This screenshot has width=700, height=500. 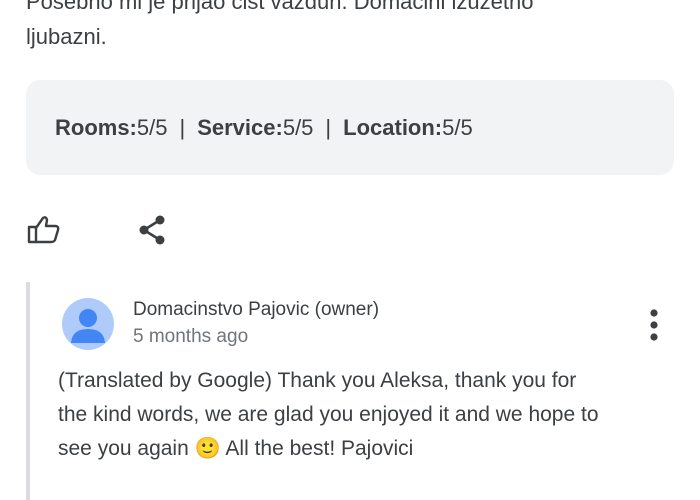 What do you see at coordinates (298, 127) in the screenshot?
I see `service-rating-value: 5/5` at bounding box center [298, 127].